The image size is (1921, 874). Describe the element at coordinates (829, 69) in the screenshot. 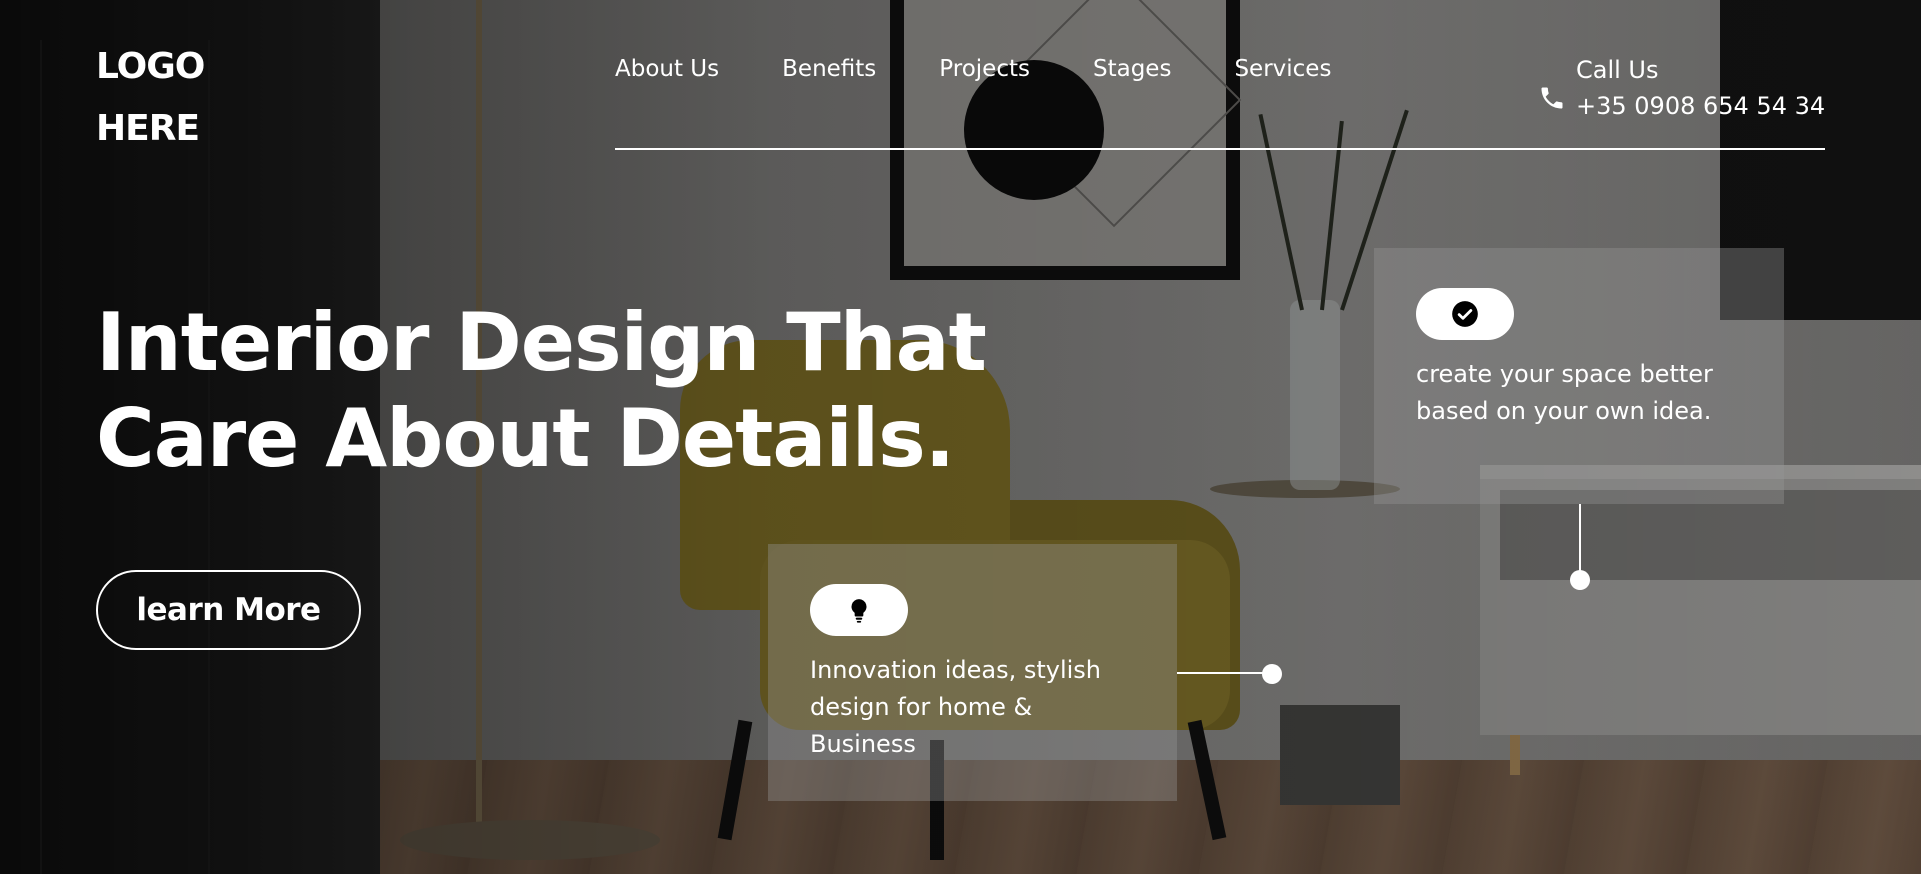

I see `nav-link-benefits: Benefits` at that location.